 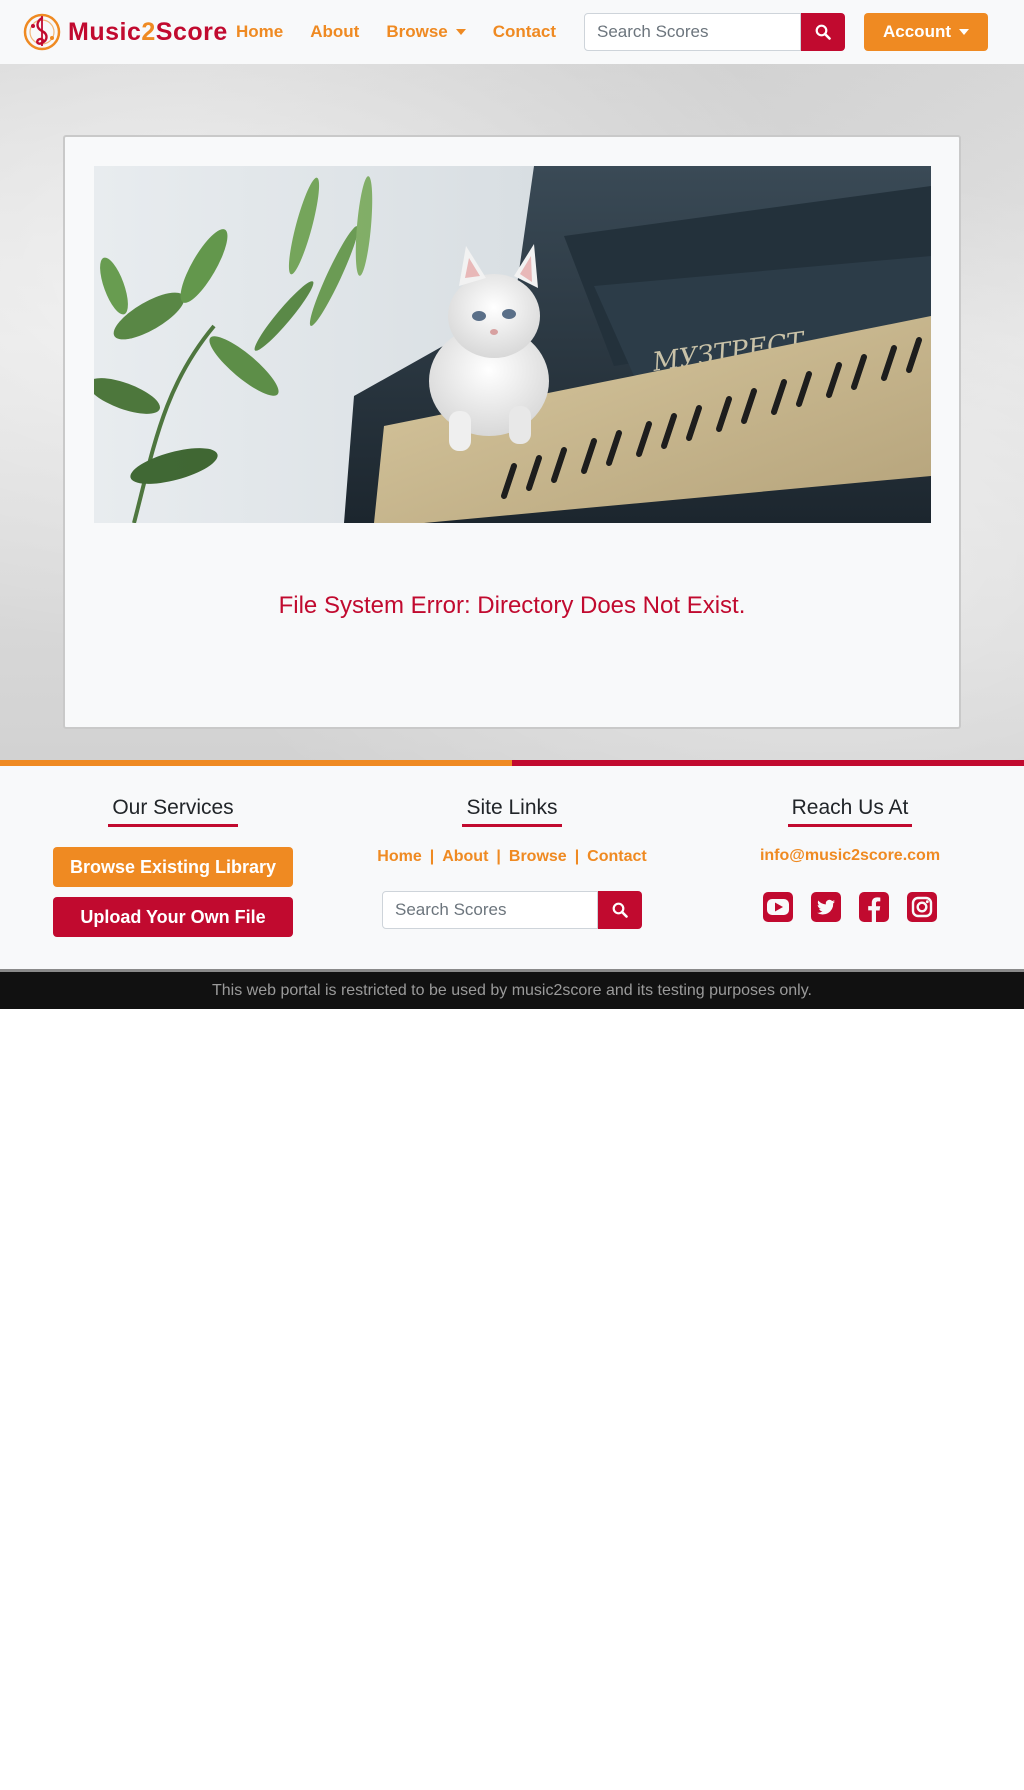 I want to click on brand-name-part3: Score, so click(x=191, y=31).